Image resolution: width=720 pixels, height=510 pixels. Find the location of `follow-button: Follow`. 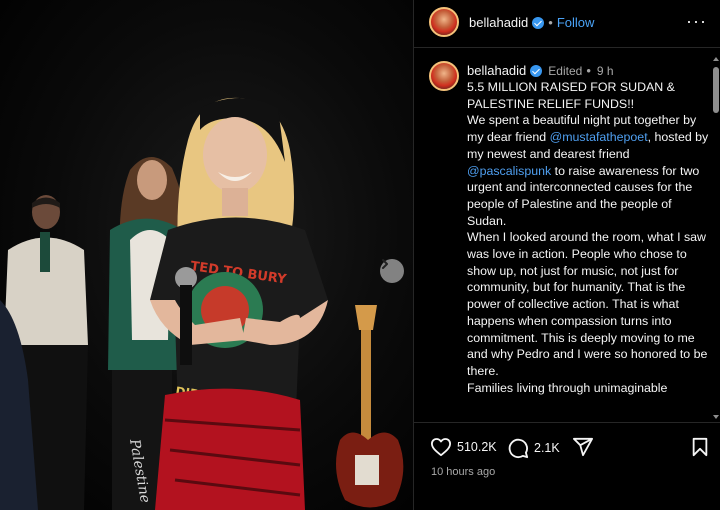

follow-button: Follow is located at coordinates (576, 22).